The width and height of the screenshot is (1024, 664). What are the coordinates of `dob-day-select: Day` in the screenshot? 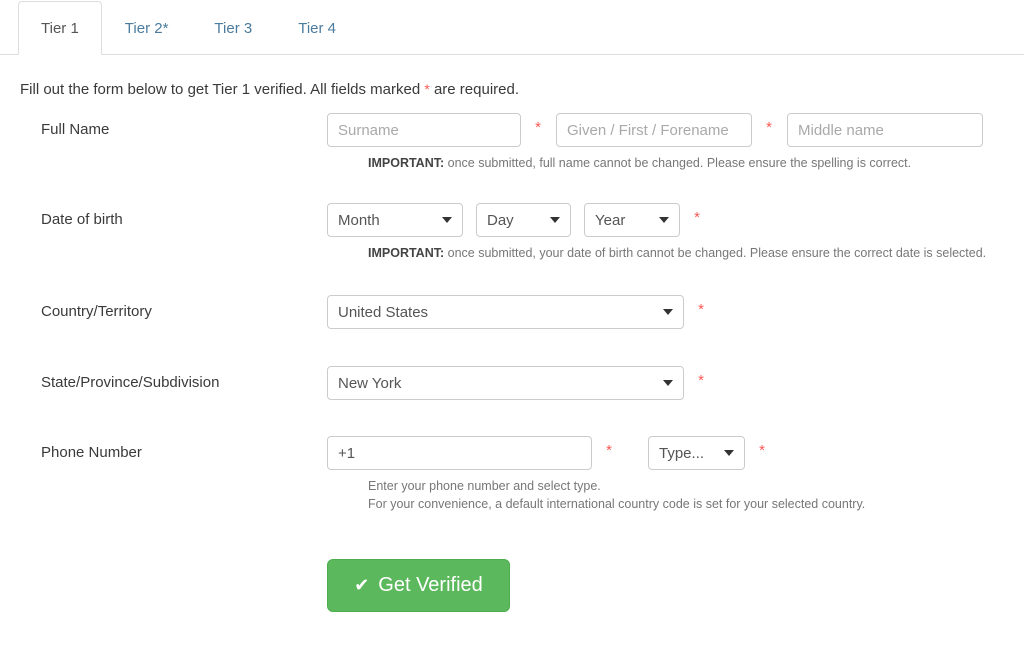 It's located at (523, 220).